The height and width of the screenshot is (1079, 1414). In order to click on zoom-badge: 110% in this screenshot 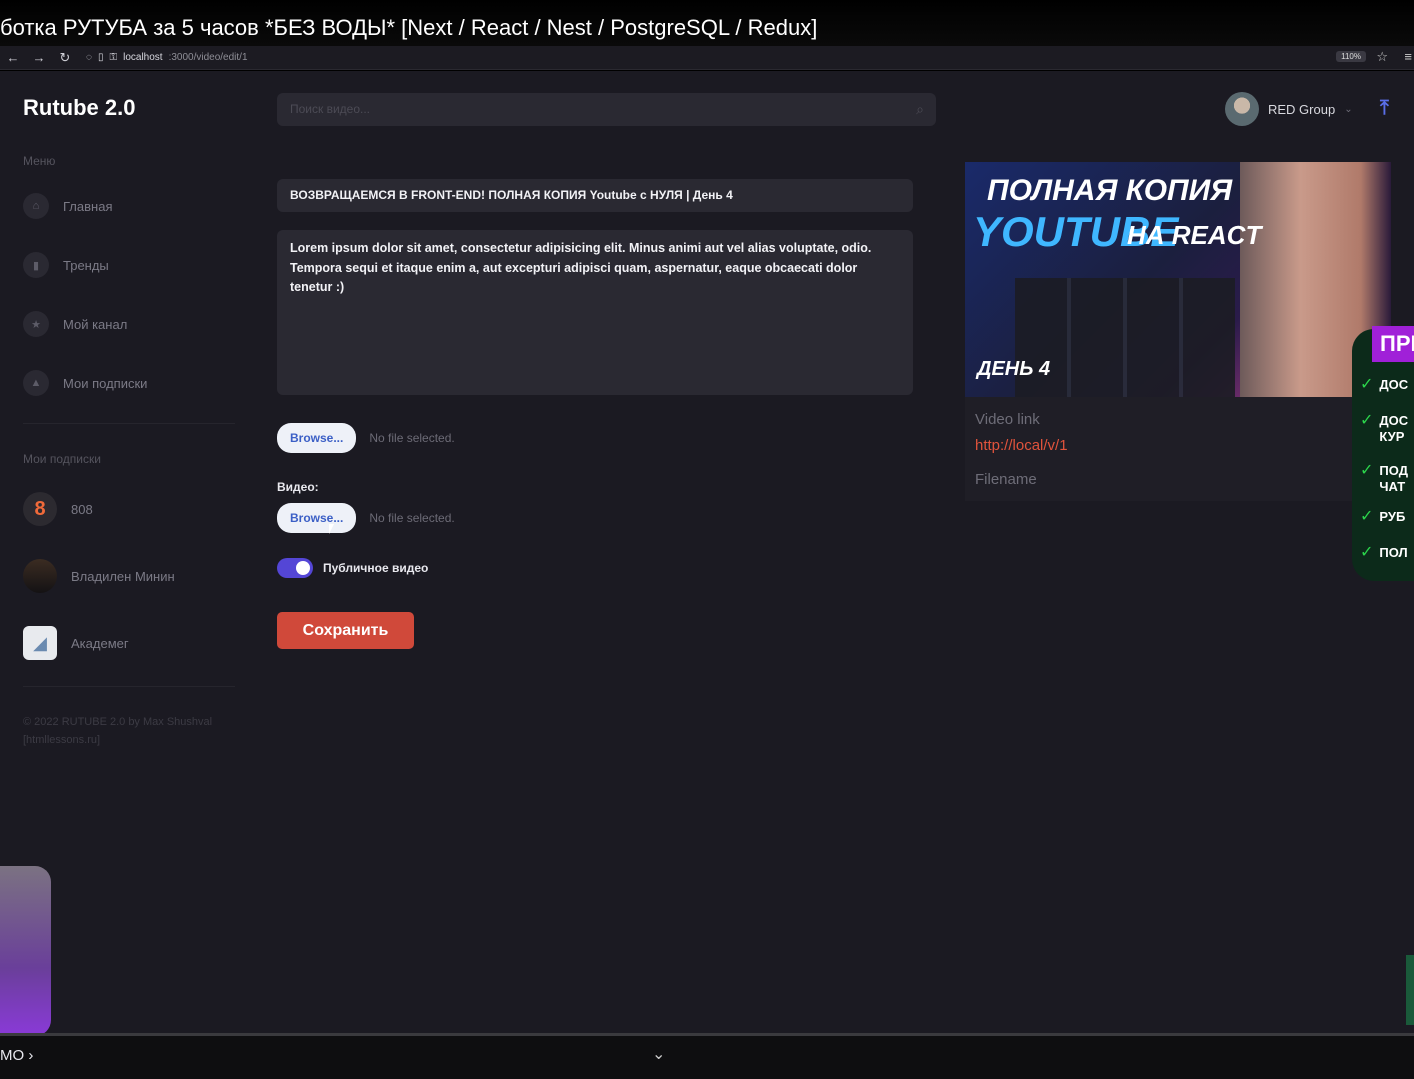, I will do `click(1351, 56)`.